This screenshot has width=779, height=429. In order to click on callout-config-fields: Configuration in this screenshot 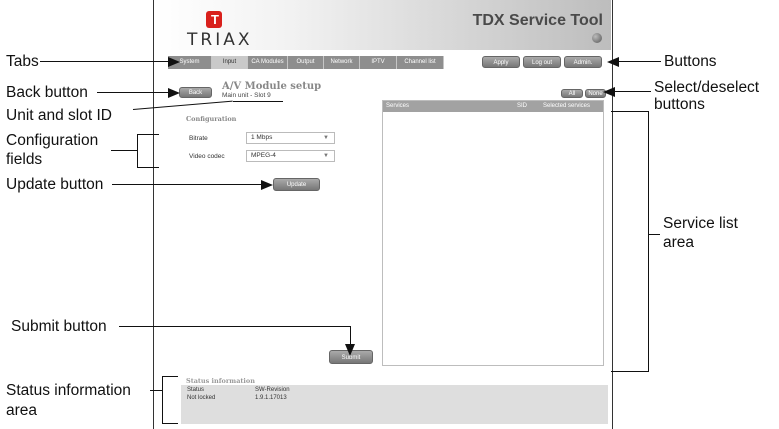, I will do `click(52, 140)`.